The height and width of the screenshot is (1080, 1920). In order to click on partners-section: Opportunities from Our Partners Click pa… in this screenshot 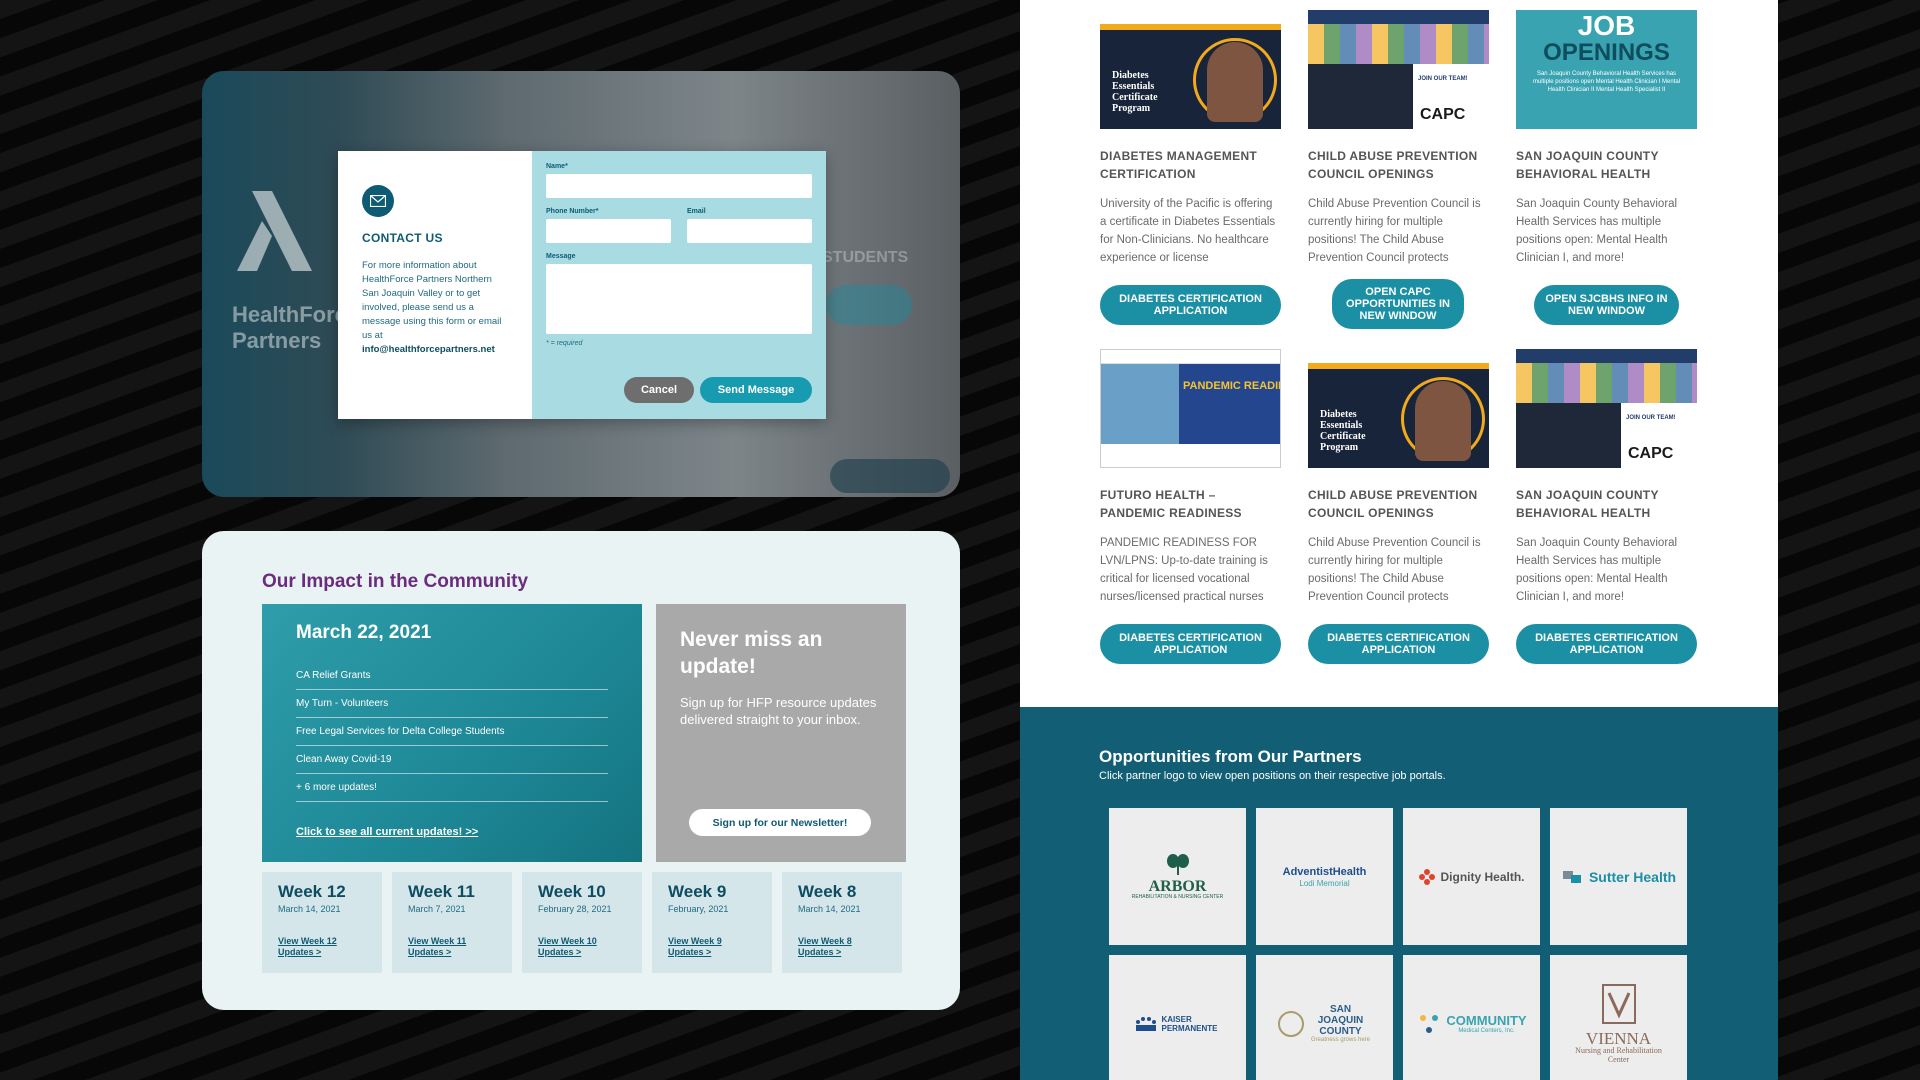, I will do `click(1399, 893)`.